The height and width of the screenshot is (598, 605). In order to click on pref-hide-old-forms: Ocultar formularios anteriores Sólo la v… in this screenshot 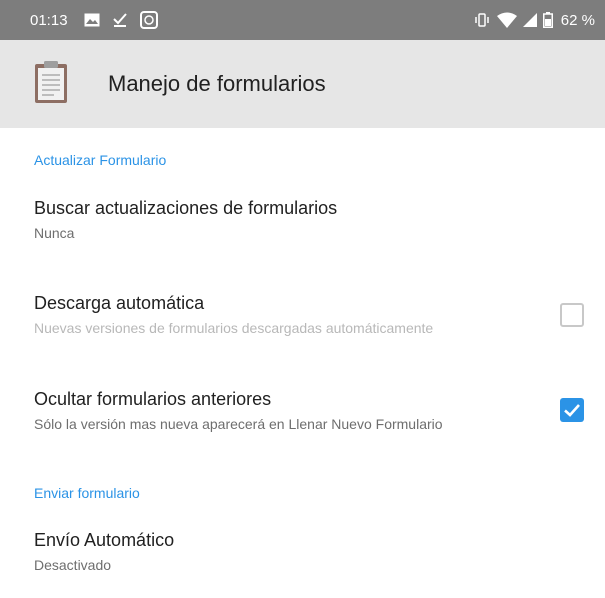, I will do `click(311, 410)`.